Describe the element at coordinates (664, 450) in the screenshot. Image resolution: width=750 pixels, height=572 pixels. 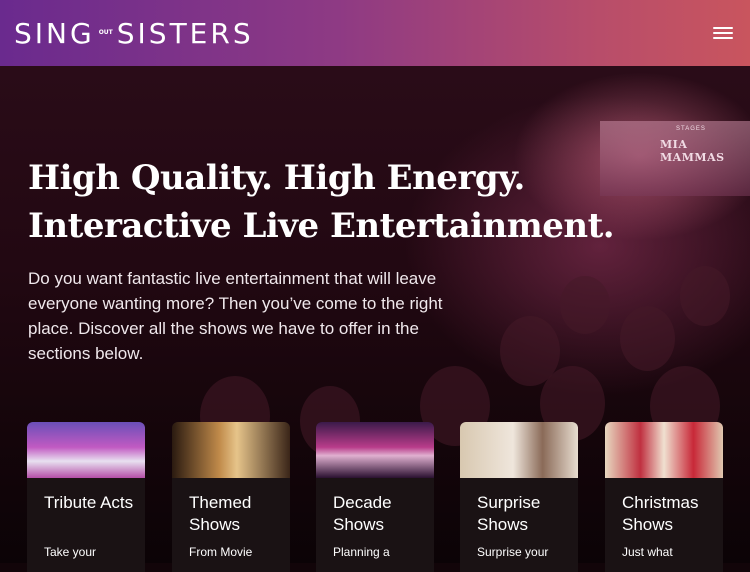
I see `christmas-shows-image` at that location.